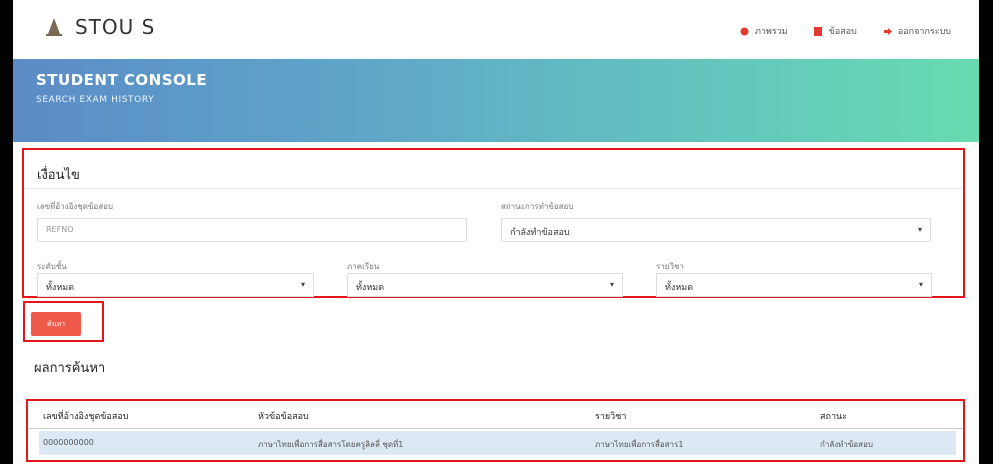 The height and width of the screenshot is (464, 993). I want to click on cell-subject: ภาษาไทยเพื่อการสื่อสาร1, so click(639, 444).